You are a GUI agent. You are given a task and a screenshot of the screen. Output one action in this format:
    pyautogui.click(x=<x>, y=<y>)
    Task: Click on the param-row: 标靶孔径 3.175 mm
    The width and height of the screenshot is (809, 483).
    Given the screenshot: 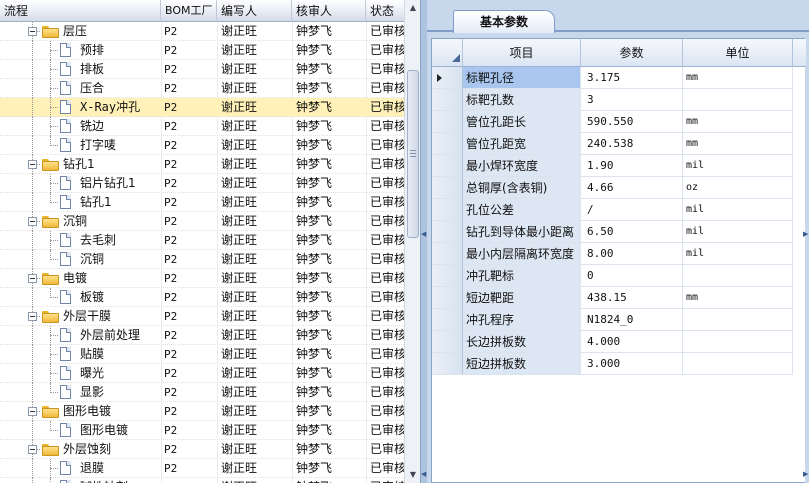 What is the action you would take?
    pyautogui.click(x=619, y=78)
    